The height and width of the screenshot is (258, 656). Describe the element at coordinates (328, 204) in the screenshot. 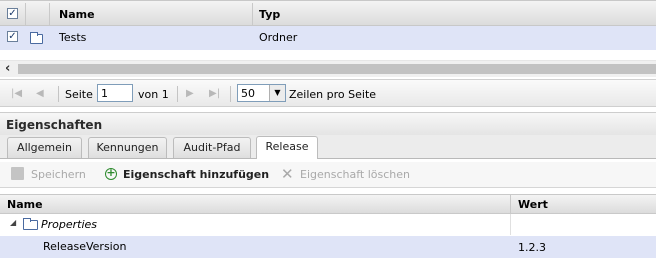

I see `properties-table-header: Name Wert` at that location.